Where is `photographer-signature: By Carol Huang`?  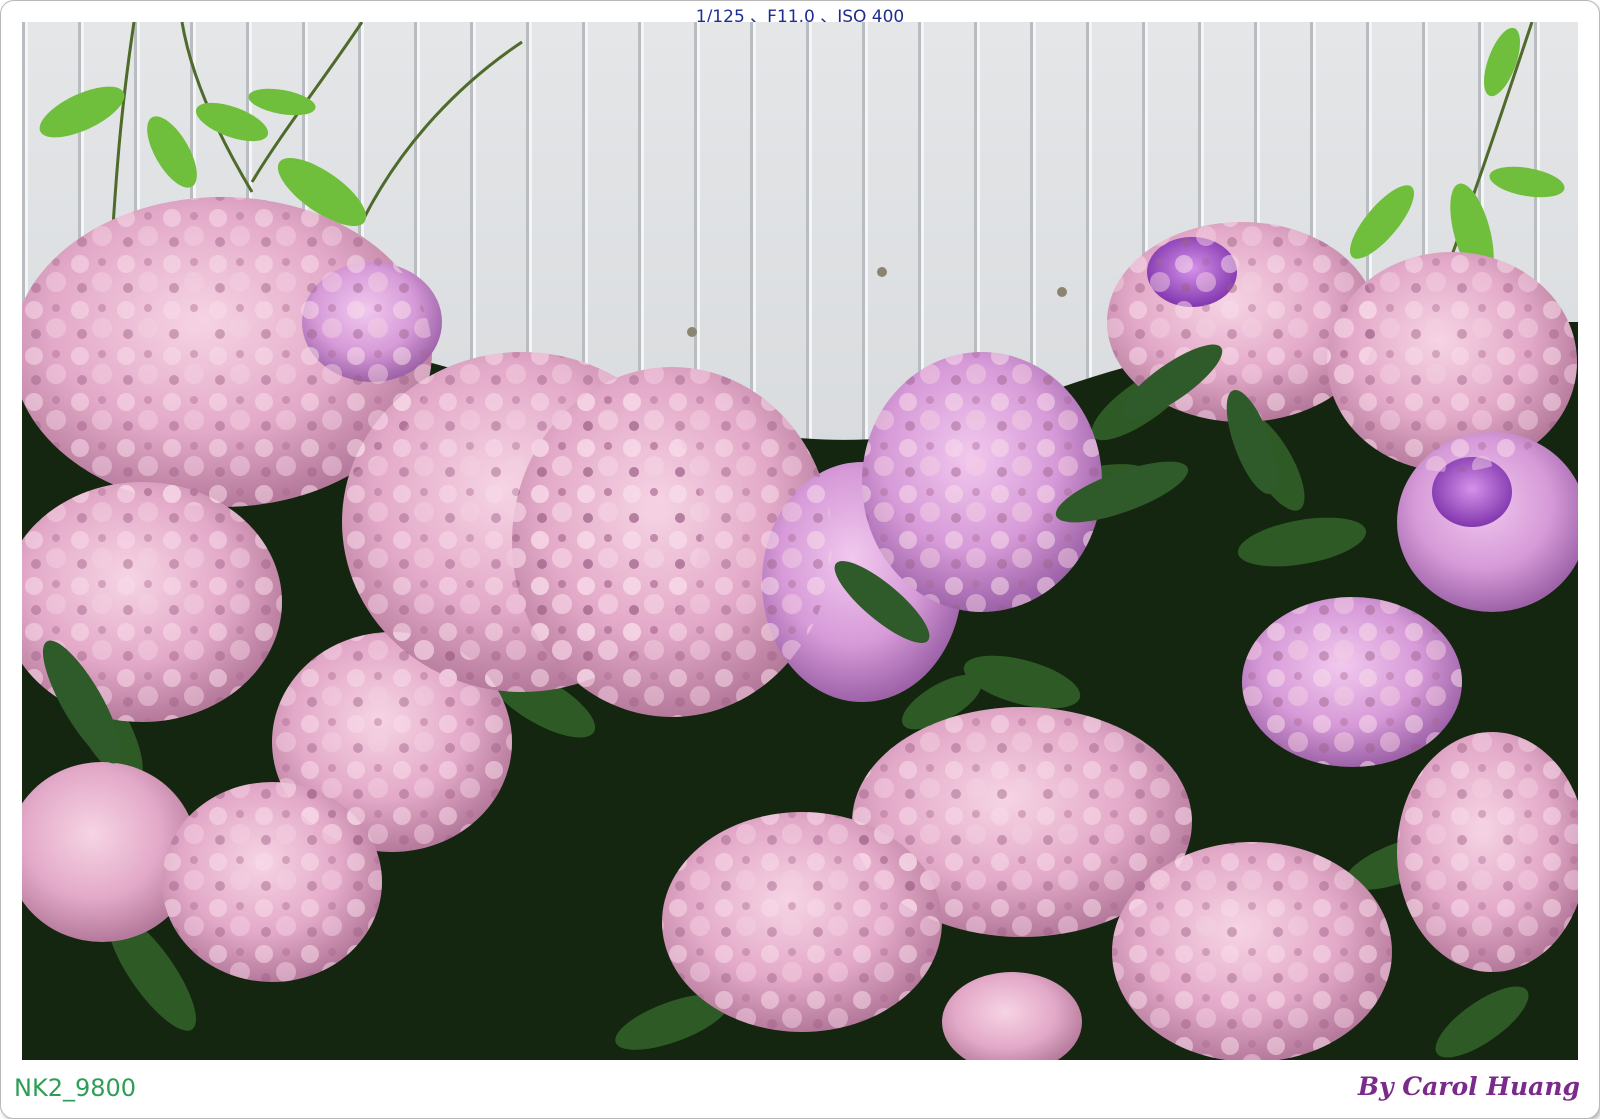 photographer-signature: By Carol Huang is located at coordinates (1468, 1086).